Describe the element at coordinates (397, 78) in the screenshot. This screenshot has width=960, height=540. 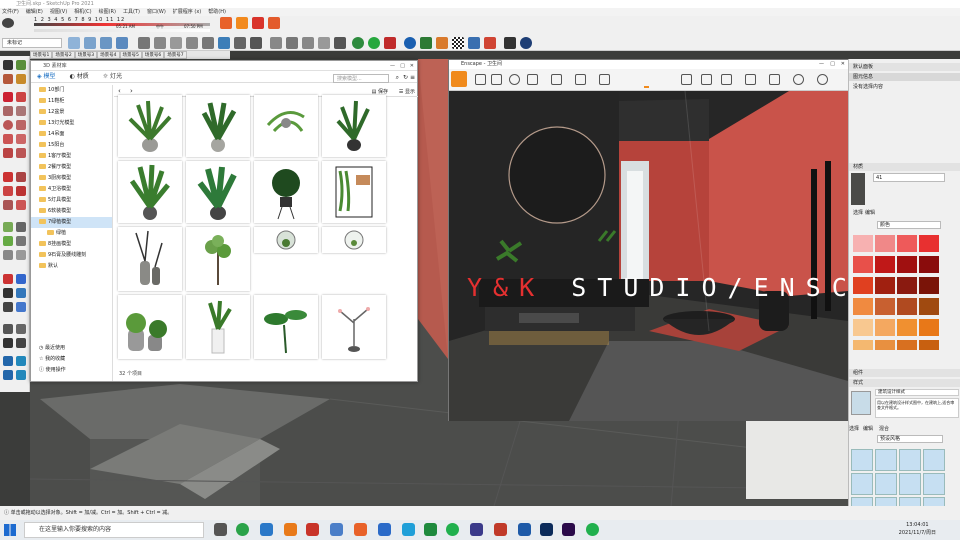
I see `search-icon: ⌕` at that location.